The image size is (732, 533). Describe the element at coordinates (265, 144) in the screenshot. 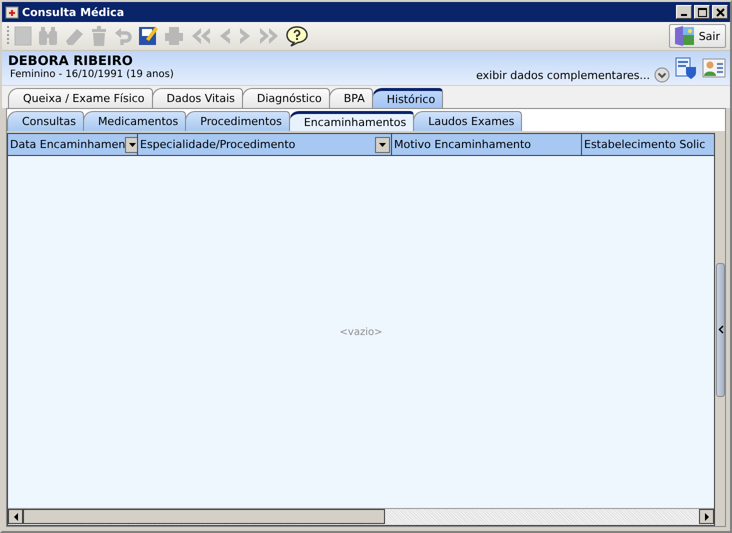

I see `column-header: Especialidade/Procedimento` at that location.